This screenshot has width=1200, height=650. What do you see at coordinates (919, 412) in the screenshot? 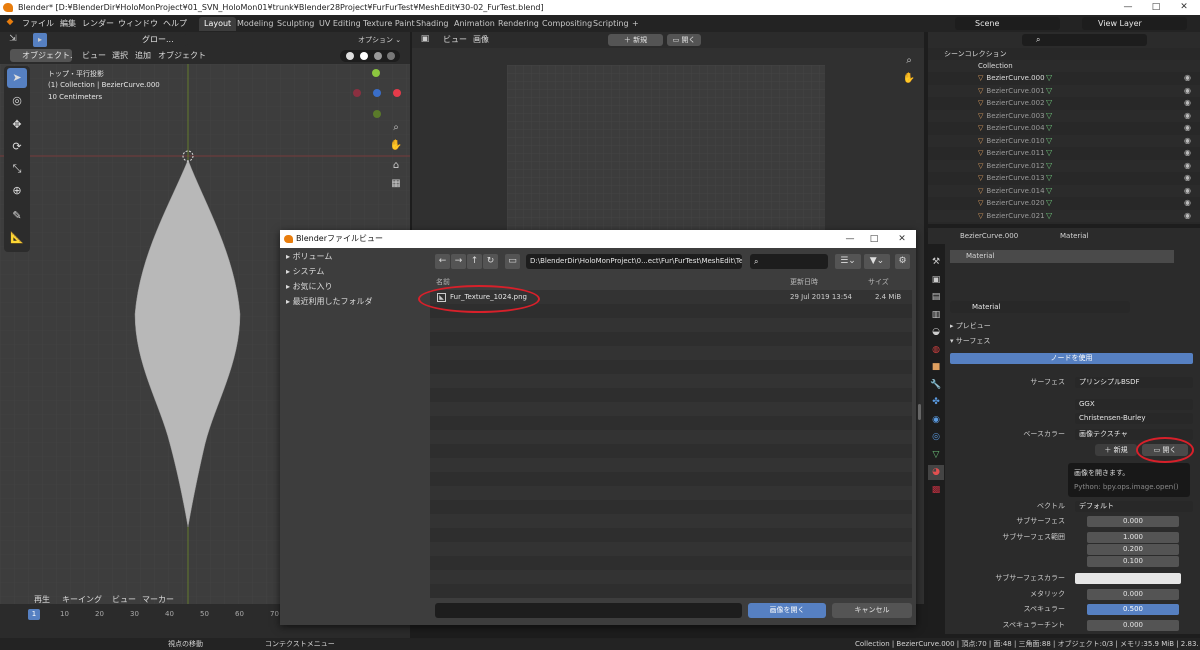
I see `file-list-scrollbar` at bounding box center [919, 412].